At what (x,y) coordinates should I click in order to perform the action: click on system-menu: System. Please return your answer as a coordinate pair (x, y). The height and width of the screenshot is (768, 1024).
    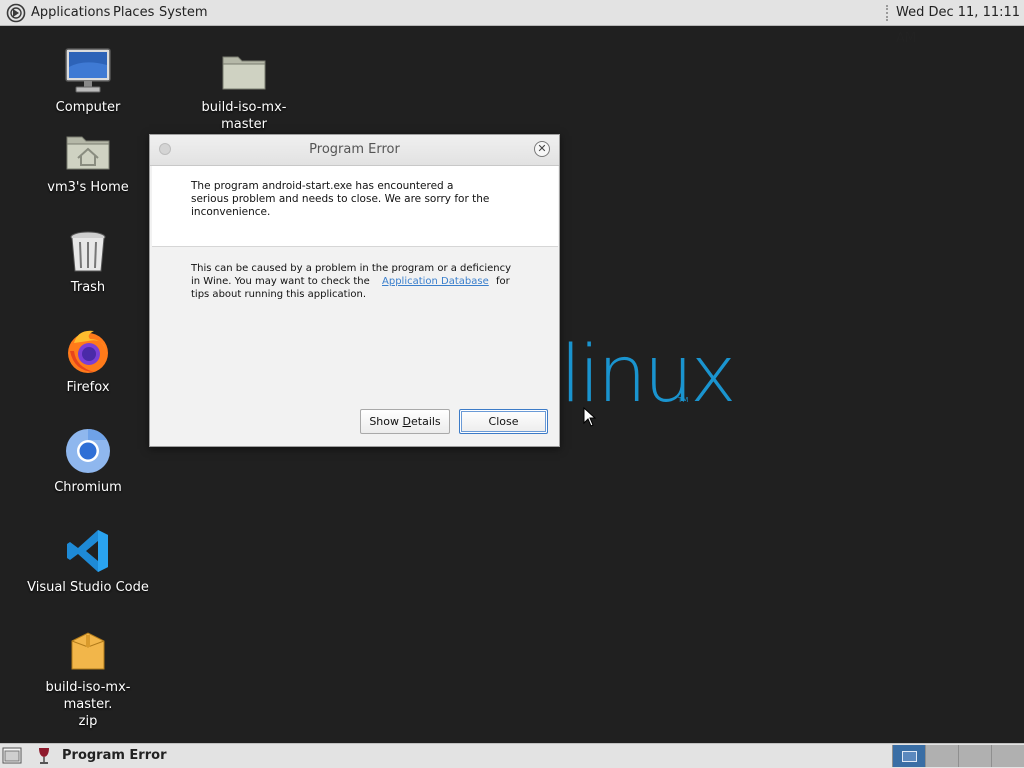
    Looking at the image, I should click on (183, 13).